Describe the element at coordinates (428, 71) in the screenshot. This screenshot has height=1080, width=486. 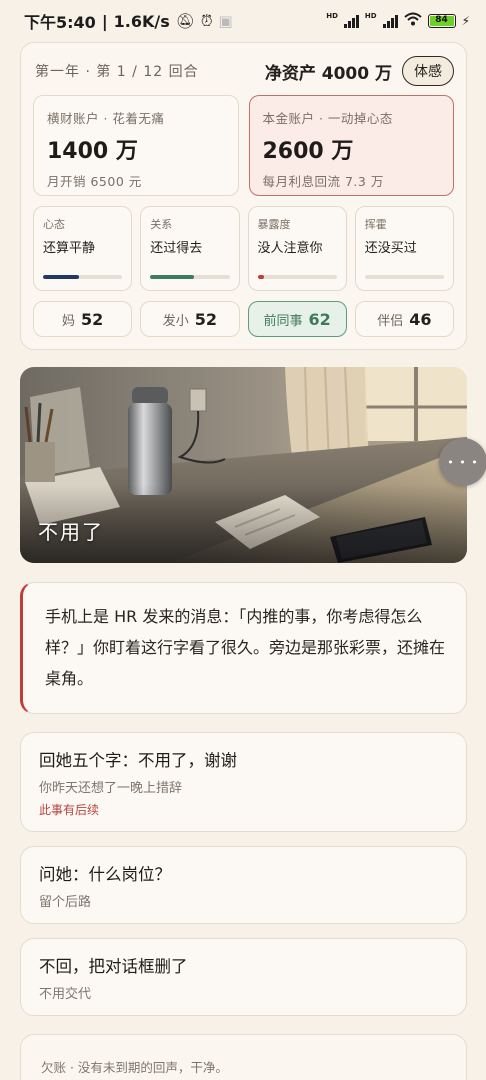
I see `sense-button: 体感` at that location.